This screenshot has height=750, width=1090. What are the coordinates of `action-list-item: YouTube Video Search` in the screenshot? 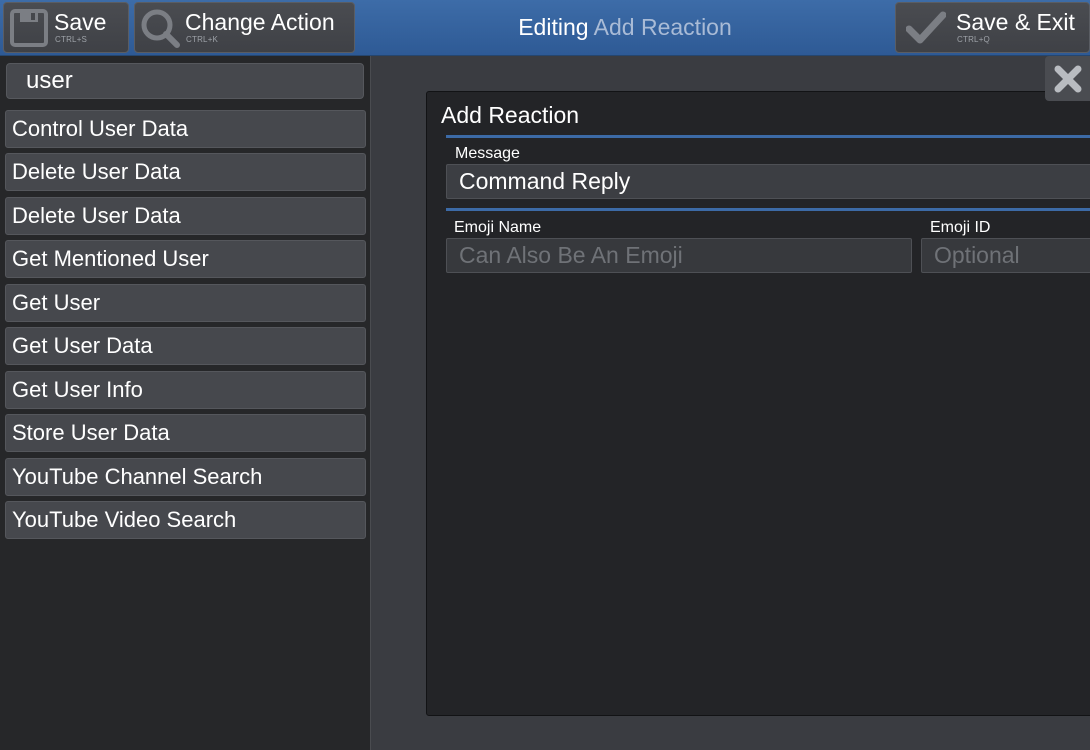 It's located at (185, 520).